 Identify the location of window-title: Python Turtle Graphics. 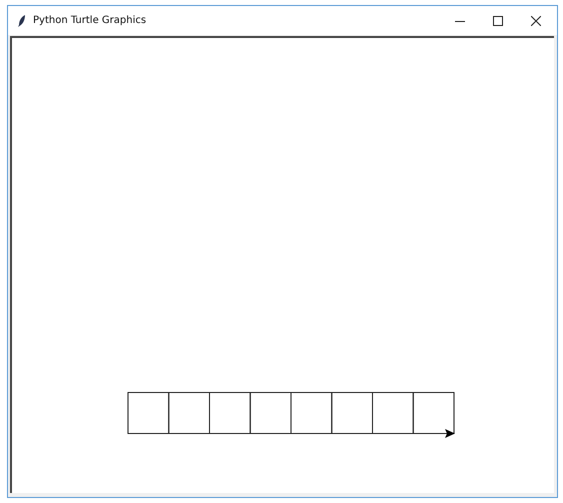
(89, 20).